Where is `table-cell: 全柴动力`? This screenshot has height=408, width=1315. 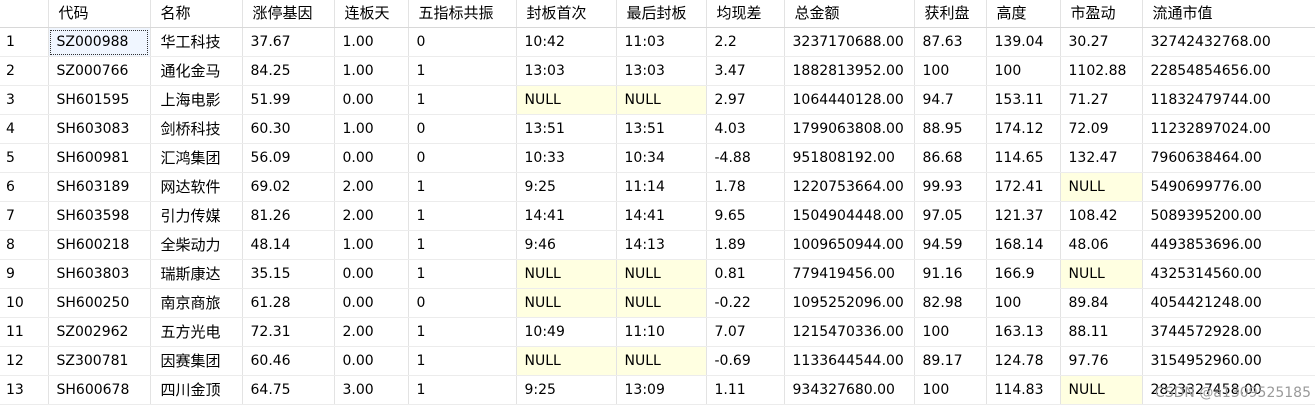 table-cell: 全柴动力 is located at coordinates (196, 245).